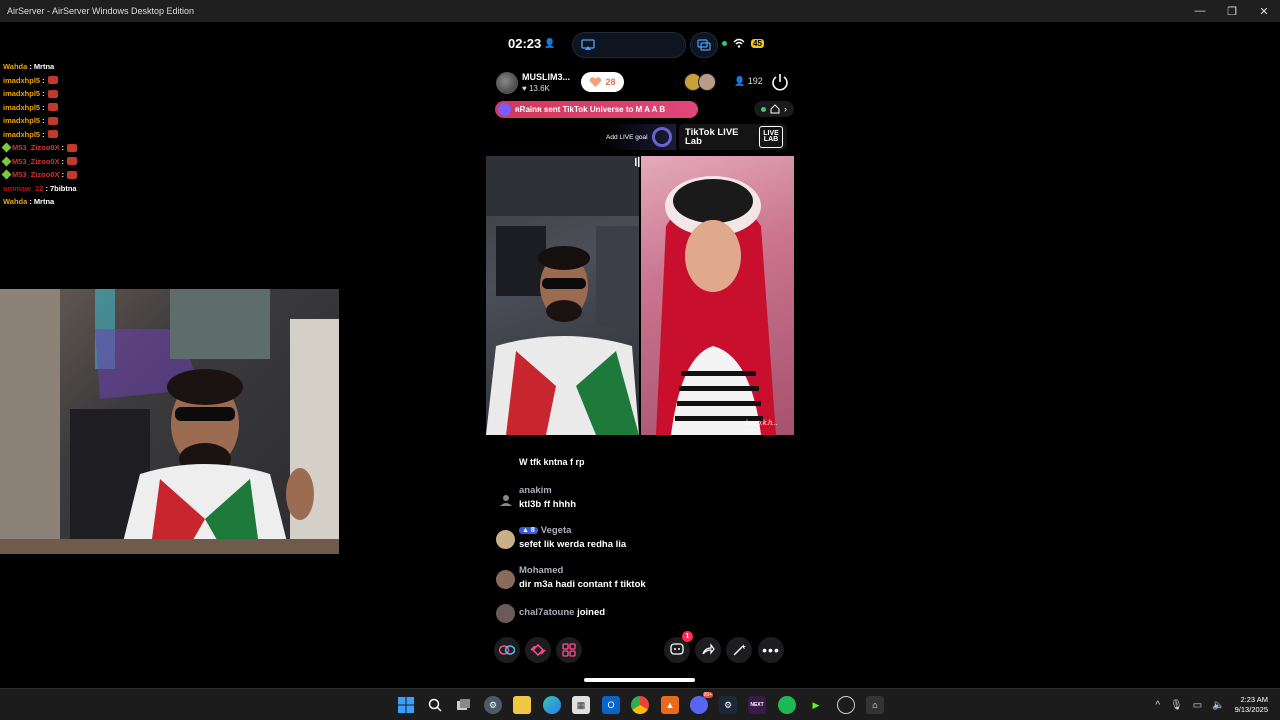 The height and width of the screenshot is (720, 1280). I want to click on minimize-button: —, so click(1200, 11).